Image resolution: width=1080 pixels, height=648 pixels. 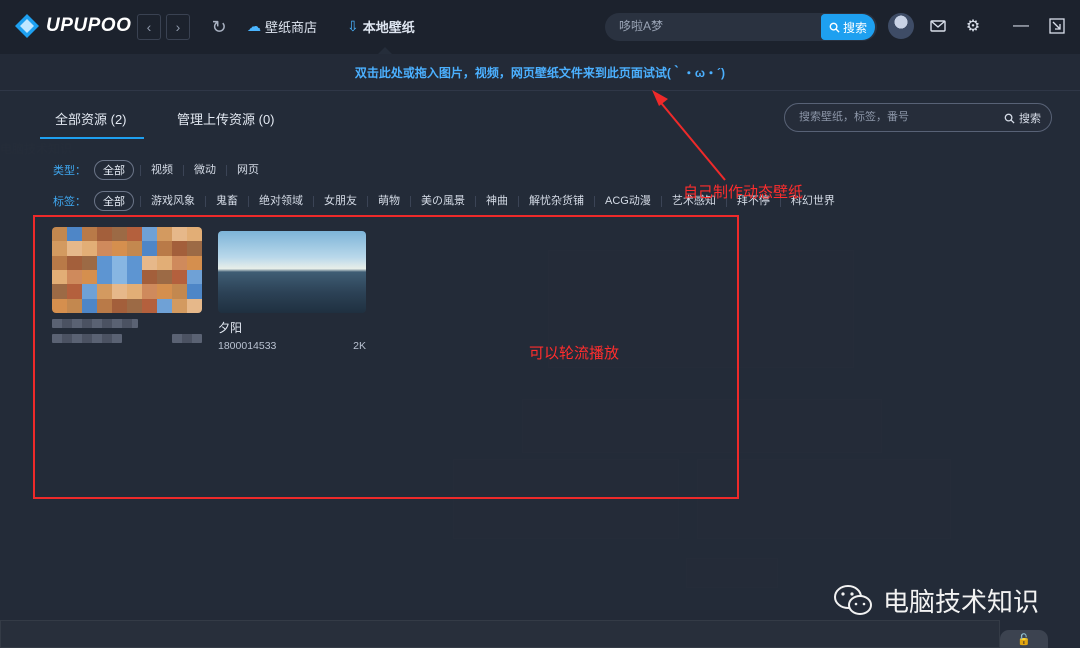 I want to click on shrink-window-icon, so click(x=1057, y=26).